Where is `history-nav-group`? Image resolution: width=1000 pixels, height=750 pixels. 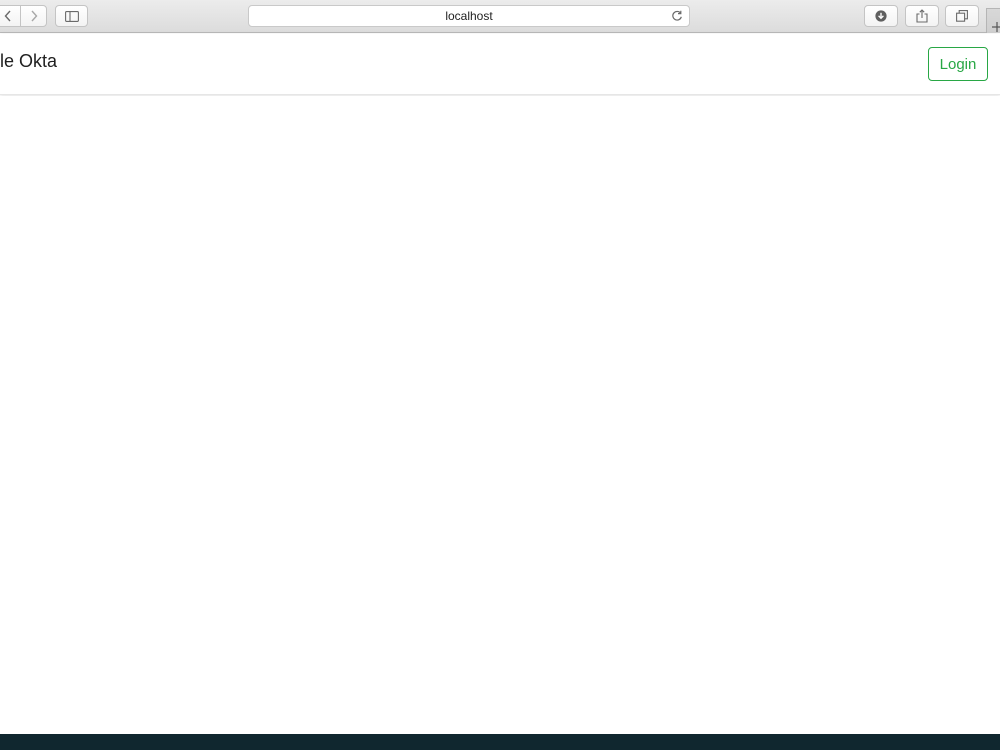
history-nav-group is located at coordinates (23, 16).